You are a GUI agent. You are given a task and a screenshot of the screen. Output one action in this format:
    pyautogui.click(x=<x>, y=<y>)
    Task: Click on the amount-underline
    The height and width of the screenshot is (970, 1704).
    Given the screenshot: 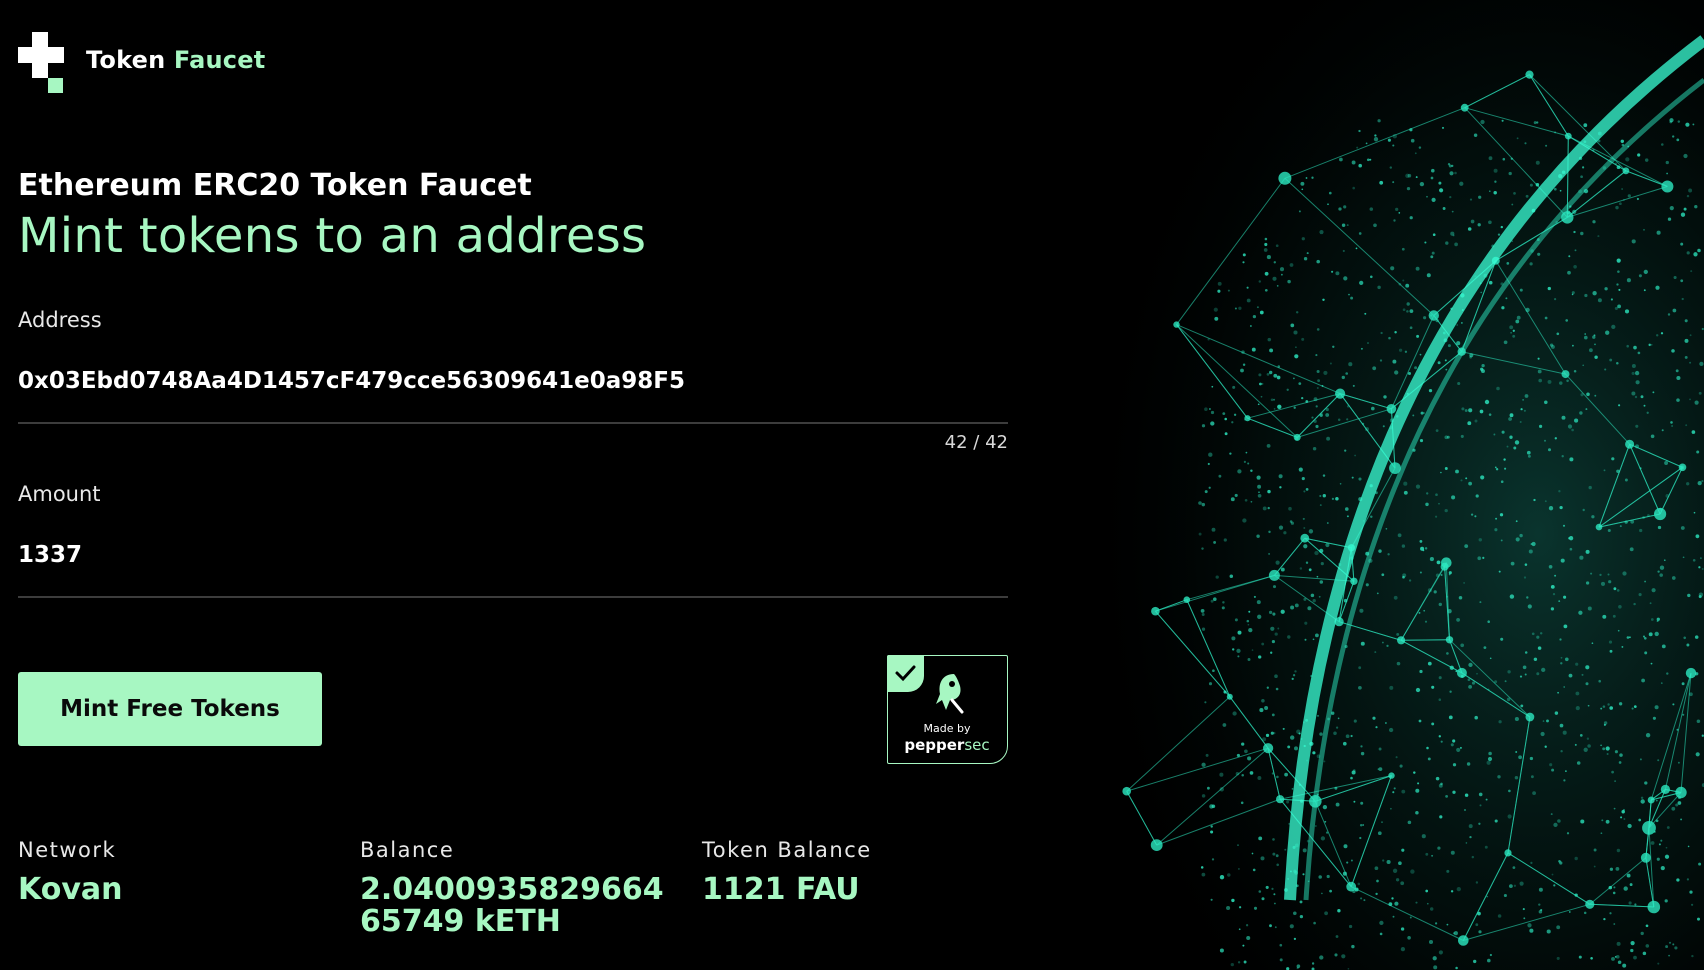 What is the action you would take?
    pyautogui.click(x=513, y=597)
    